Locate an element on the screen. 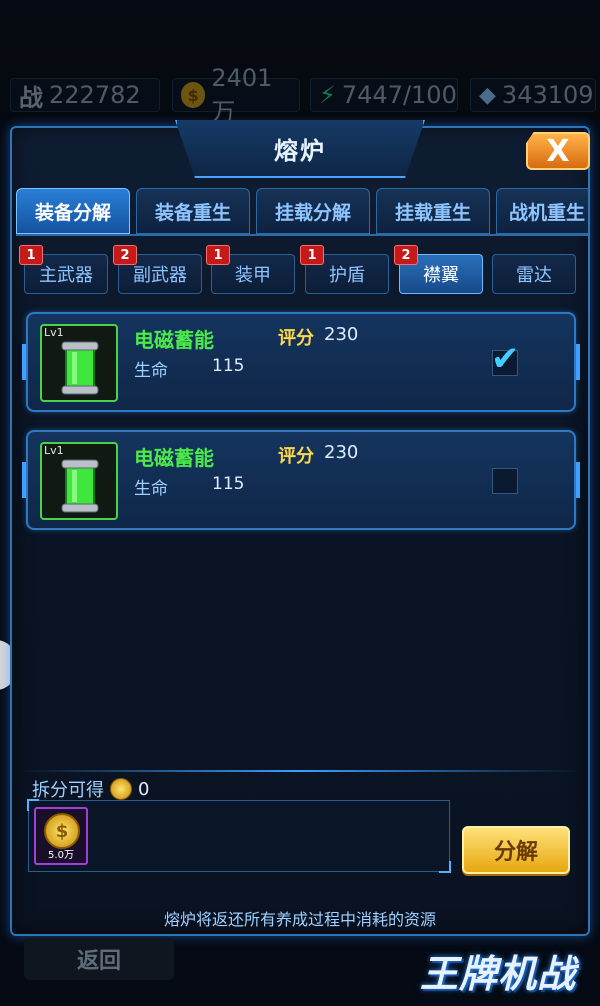 This screenshot has width=600, height=1006. subtab-armor: 1 装甲 is located at coordinates (250, 269).